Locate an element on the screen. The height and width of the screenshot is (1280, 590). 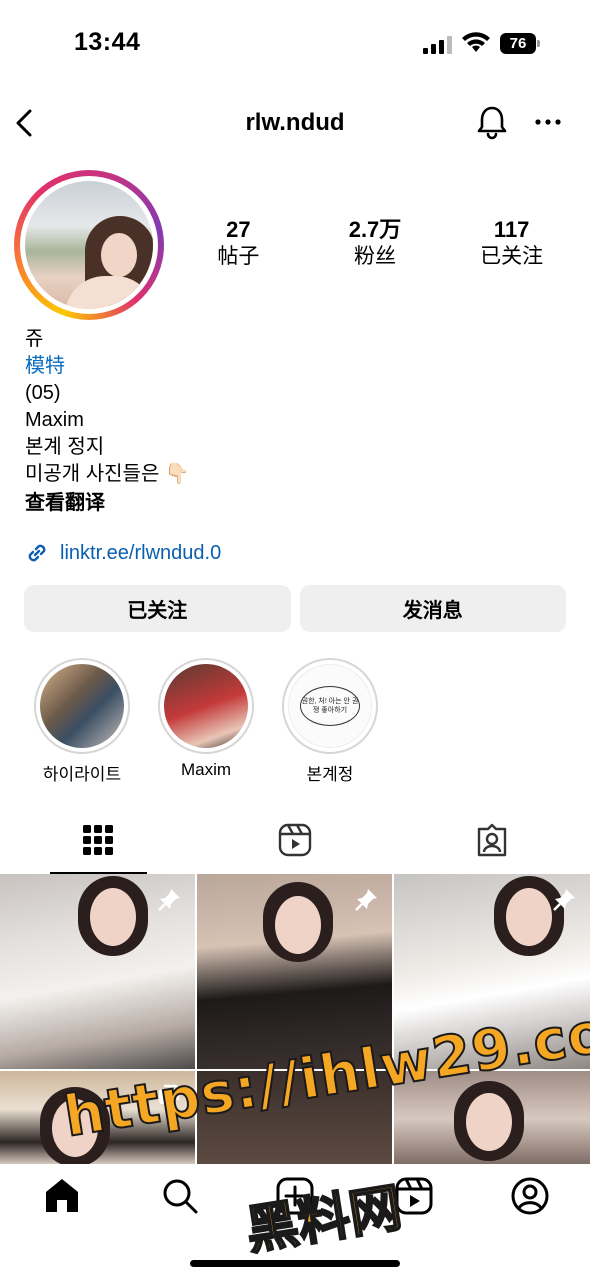
grid-icon is located at coordinates (98, 840).